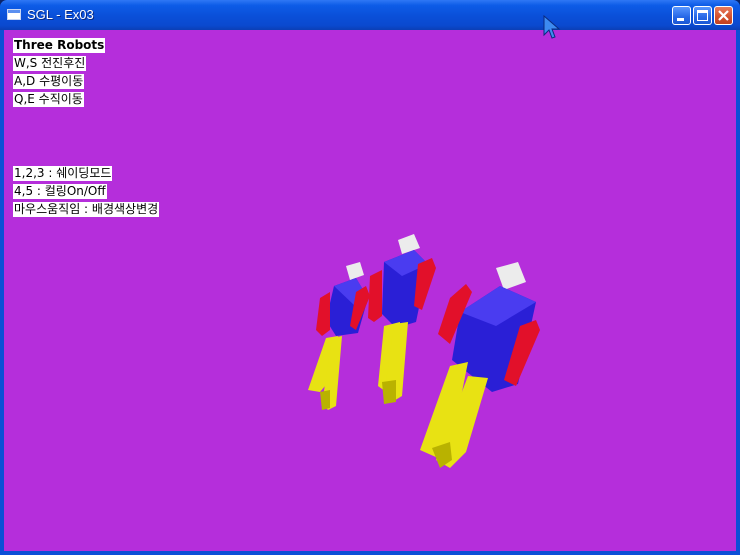 The height and width of the screenshot is (555, 740). Describe the element at coordinates (60, 191) in the screenshot. I see `hud-culling-toggle: 4,5 : 컬링On/Off` at that location.